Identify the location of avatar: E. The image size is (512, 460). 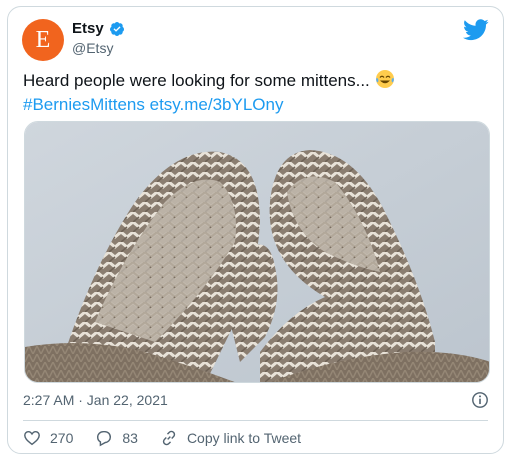
(43, 40).